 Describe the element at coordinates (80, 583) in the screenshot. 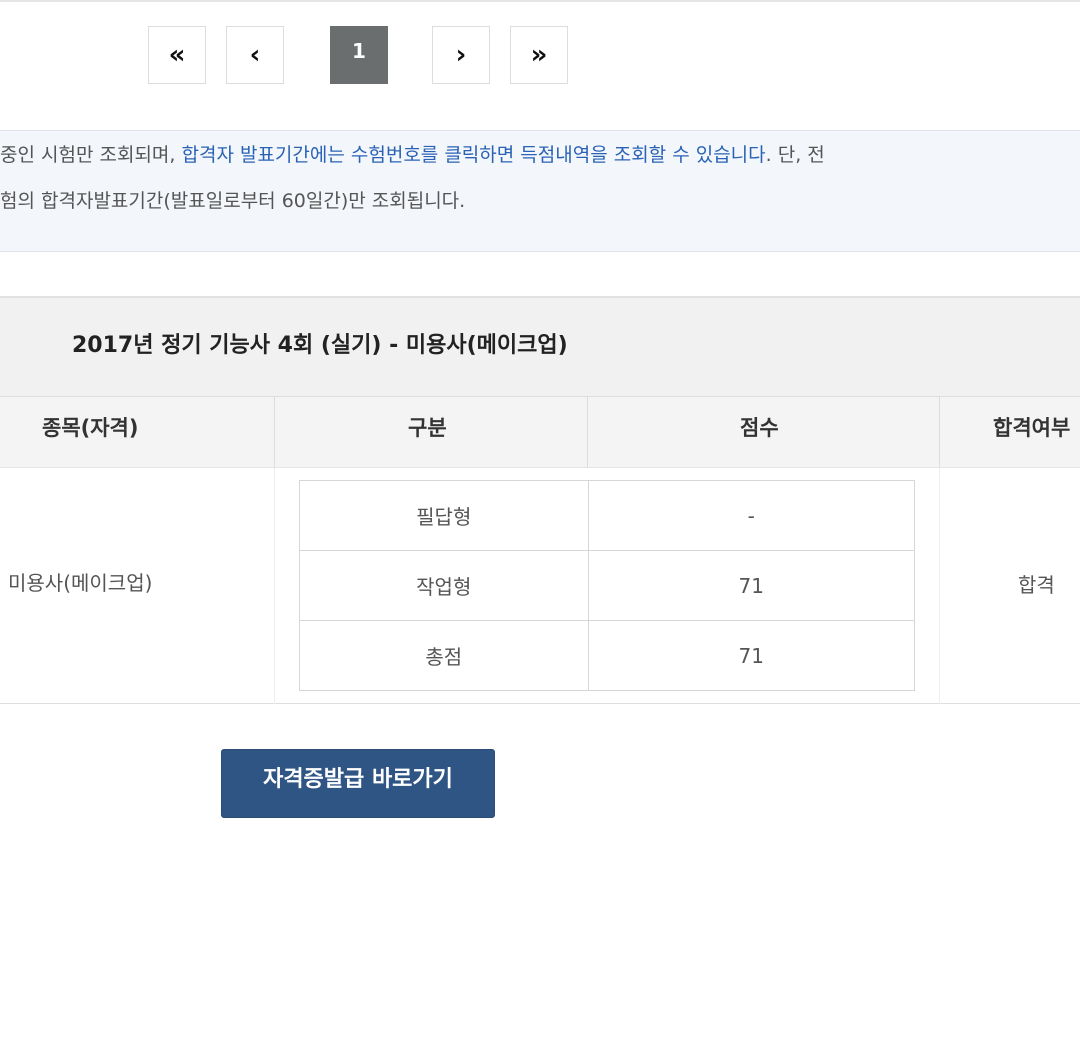

I see `subject-cell: 미용사(메이크업)` at that location.